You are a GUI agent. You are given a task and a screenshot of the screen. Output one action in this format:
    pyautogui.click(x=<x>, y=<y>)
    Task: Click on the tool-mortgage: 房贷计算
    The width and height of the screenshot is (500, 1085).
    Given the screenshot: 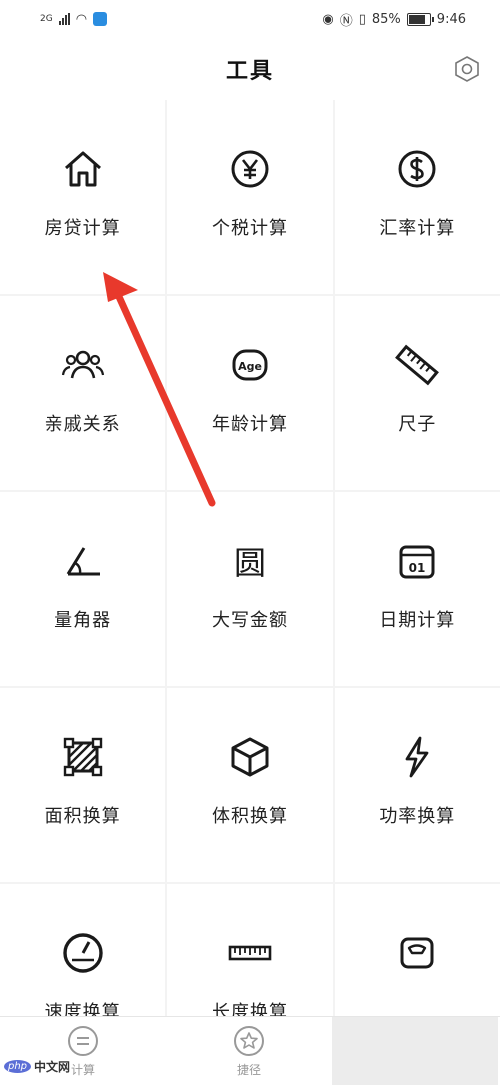 What is the action you would take?
    pyautogui.click(x=83, y=197)
    